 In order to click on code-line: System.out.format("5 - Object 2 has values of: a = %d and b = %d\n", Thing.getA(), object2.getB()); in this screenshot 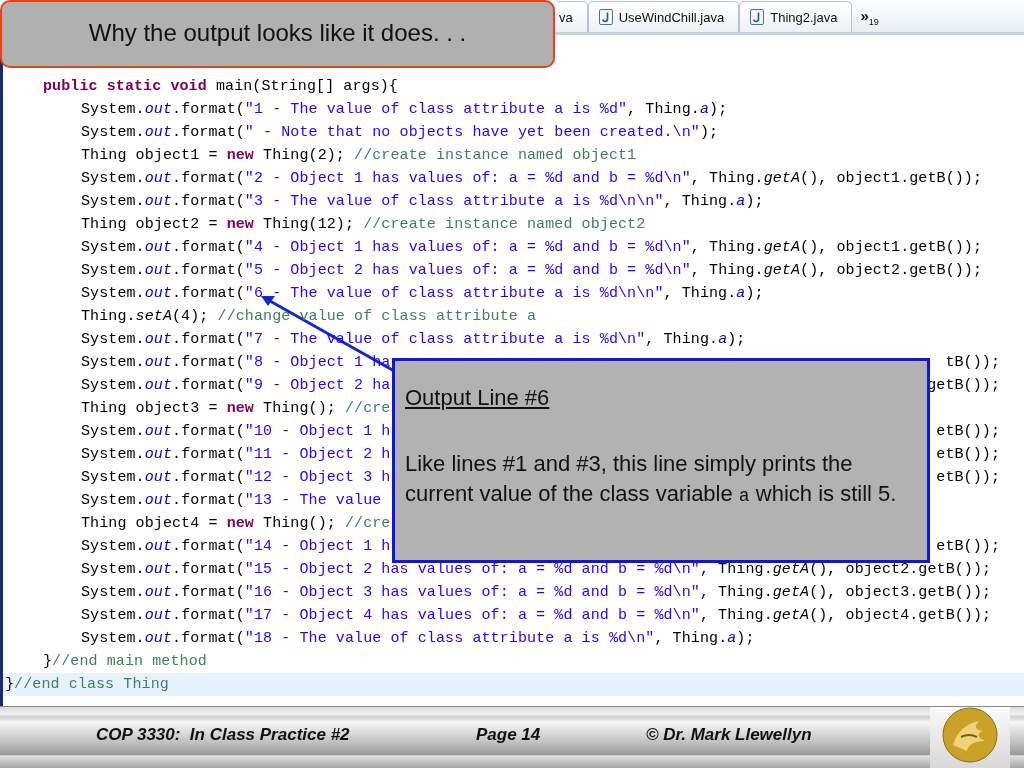, I will do `click(532, 270)`.